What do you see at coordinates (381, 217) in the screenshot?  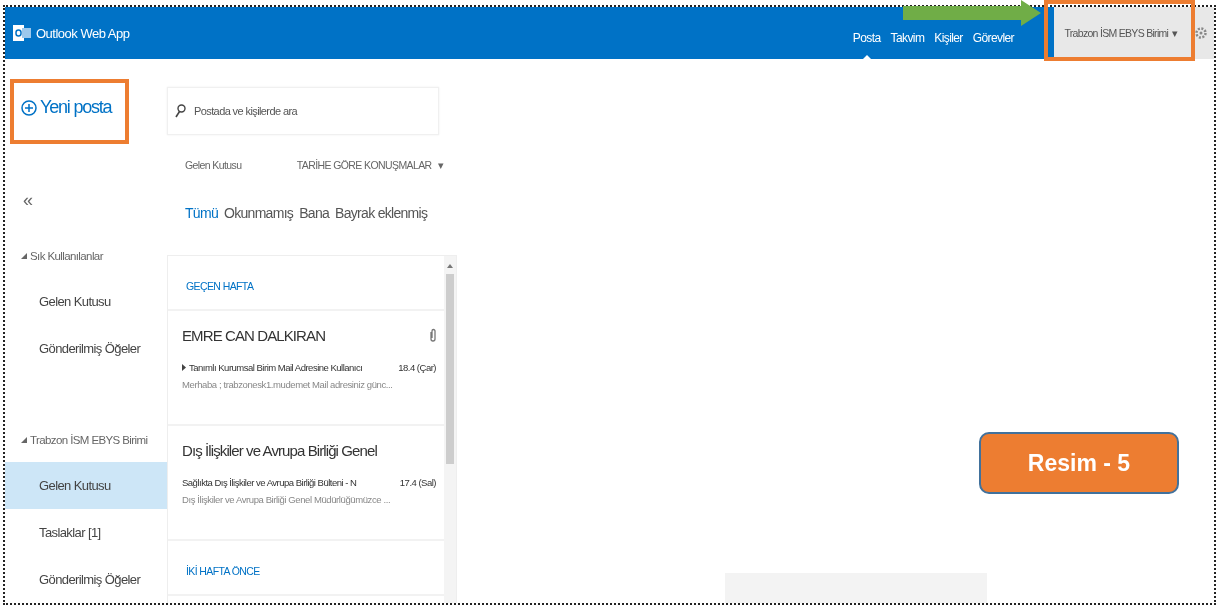 I see `filter-tab: Bayrak eklenmiş` at bounding box center [381, 217].